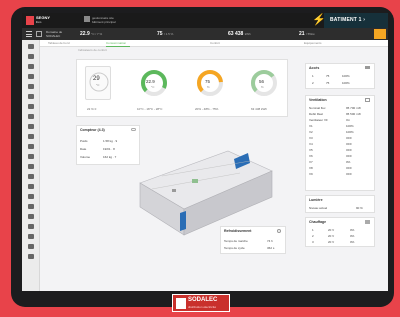 This screenshot has width=400, height=317. Describe the element at coordinates (150, 81) in the screenshot. I see `gauge-2-value: 22.9` at that location.